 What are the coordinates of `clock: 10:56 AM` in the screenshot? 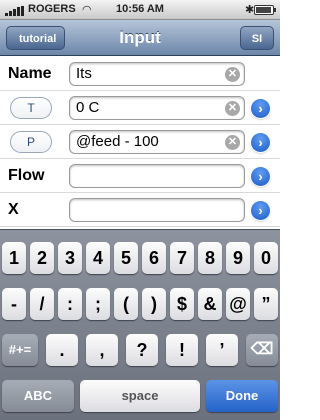 It's located at (140, 9).